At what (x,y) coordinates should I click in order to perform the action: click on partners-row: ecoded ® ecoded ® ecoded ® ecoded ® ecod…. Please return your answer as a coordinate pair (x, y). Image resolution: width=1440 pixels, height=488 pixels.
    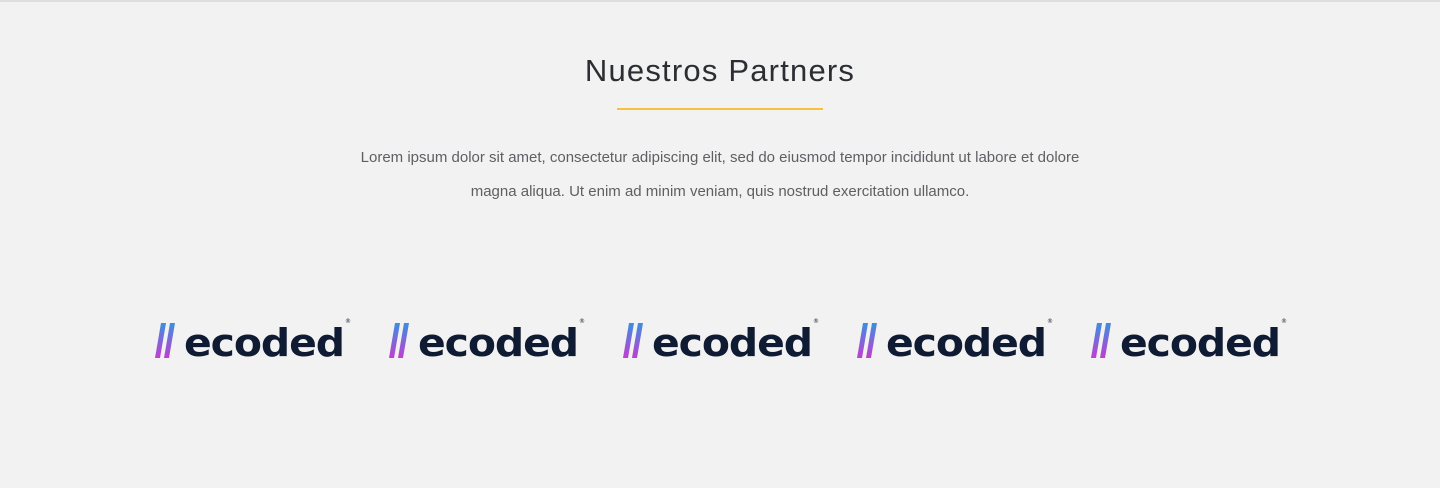
    Looking at the image, I should click on (725, 340).